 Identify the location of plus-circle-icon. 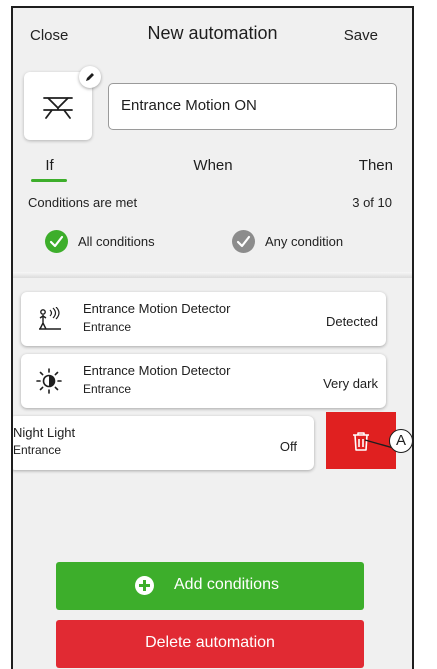
(144, 585).